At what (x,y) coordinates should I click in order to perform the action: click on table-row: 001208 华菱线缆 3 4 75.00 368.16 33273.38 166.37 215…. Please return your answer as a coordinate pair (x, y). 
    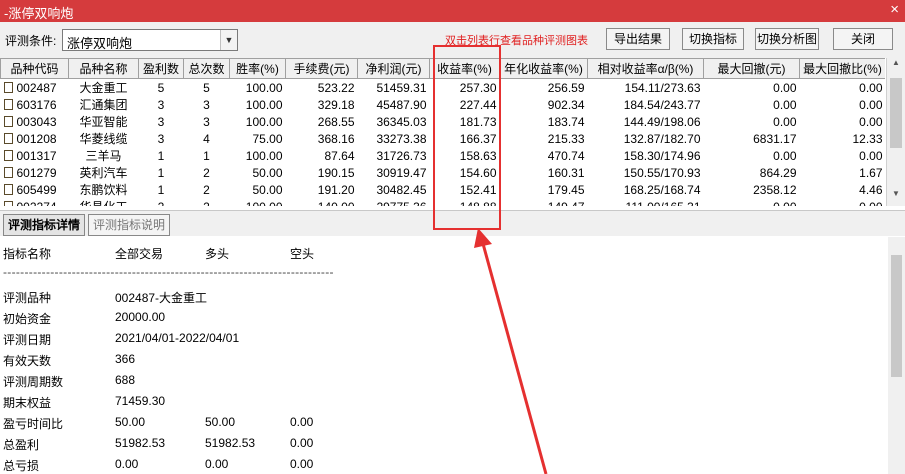
    Looking at the image, I should click on (443, 138).